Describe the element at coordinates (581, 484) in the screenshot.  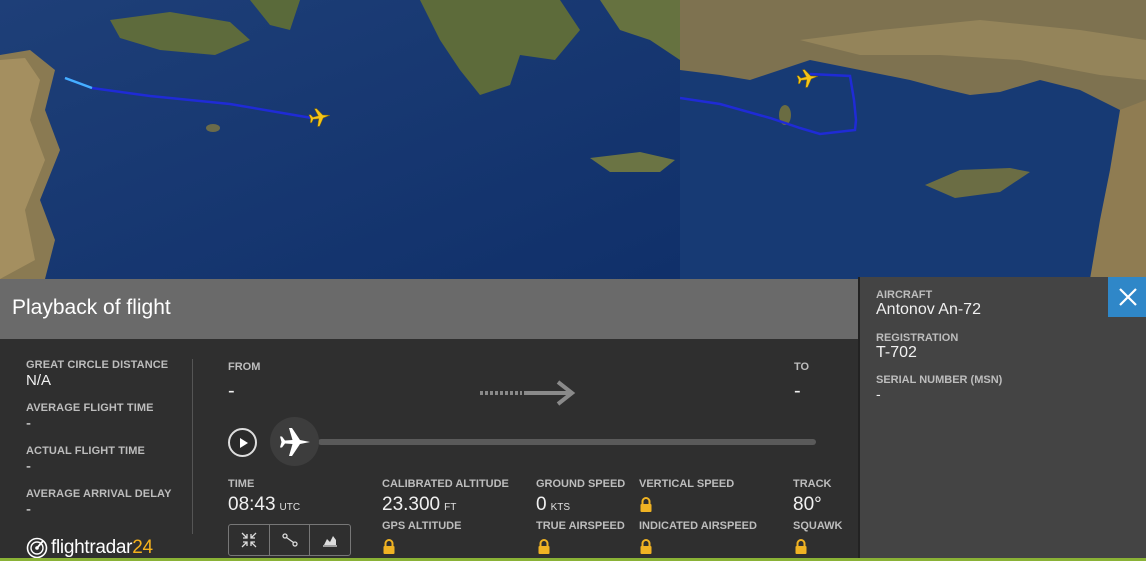
I see `ground-speed-label: GROUND SPEED` at that location.